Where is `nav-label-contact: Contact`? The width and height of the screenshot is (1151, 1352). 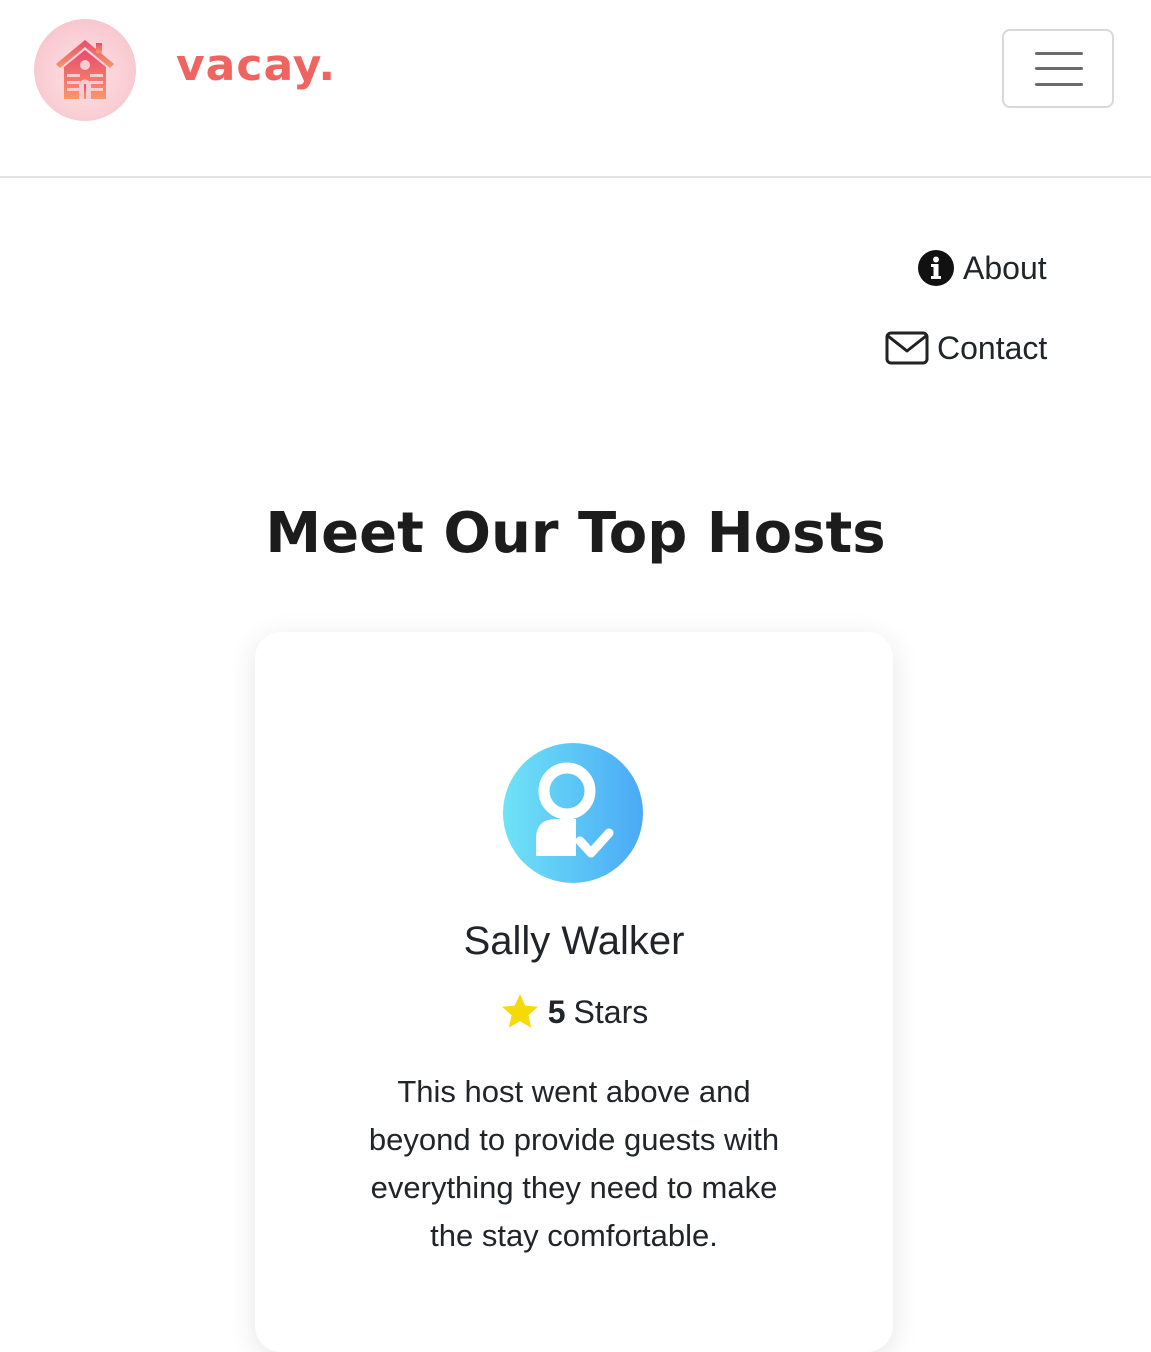 nav-label-contact: Contact is located at coordinates (992, 347).